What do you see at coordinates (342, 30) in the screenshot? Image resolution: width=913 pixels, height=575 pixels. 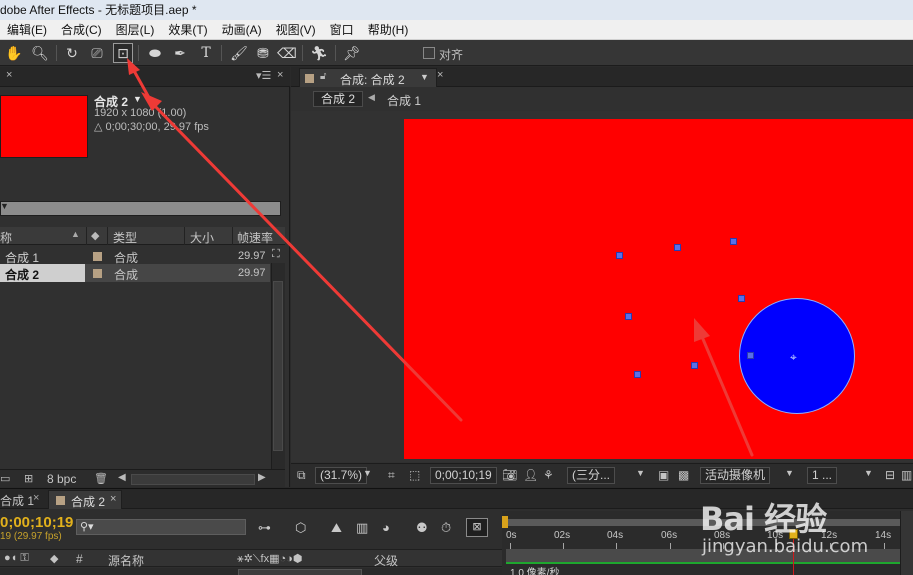 I see `menu-window: 窗口` at bounding box center [342, 30].